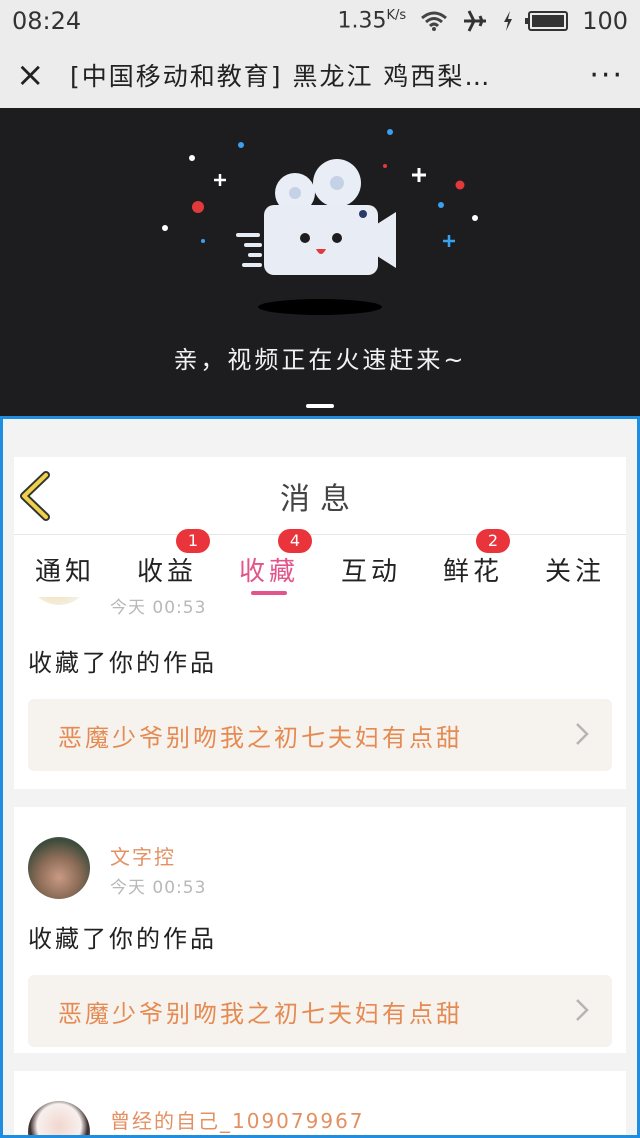  I want to click on messages-header: 消息, so click(320, 496).